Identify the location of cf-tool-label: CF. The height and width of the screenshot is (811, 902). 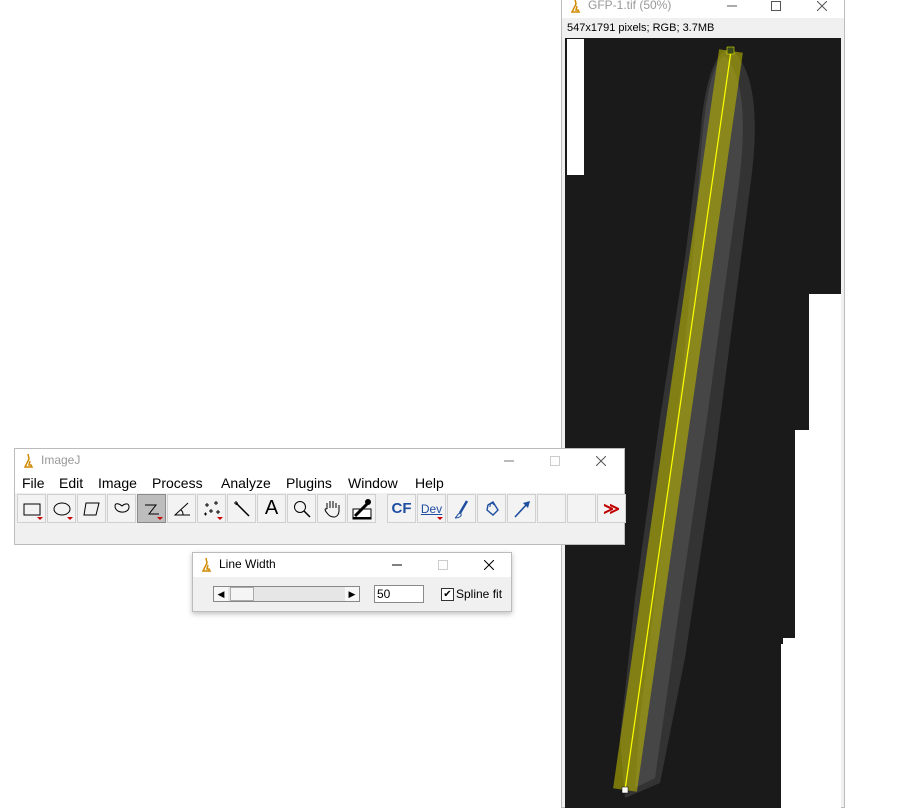
(401, 508).